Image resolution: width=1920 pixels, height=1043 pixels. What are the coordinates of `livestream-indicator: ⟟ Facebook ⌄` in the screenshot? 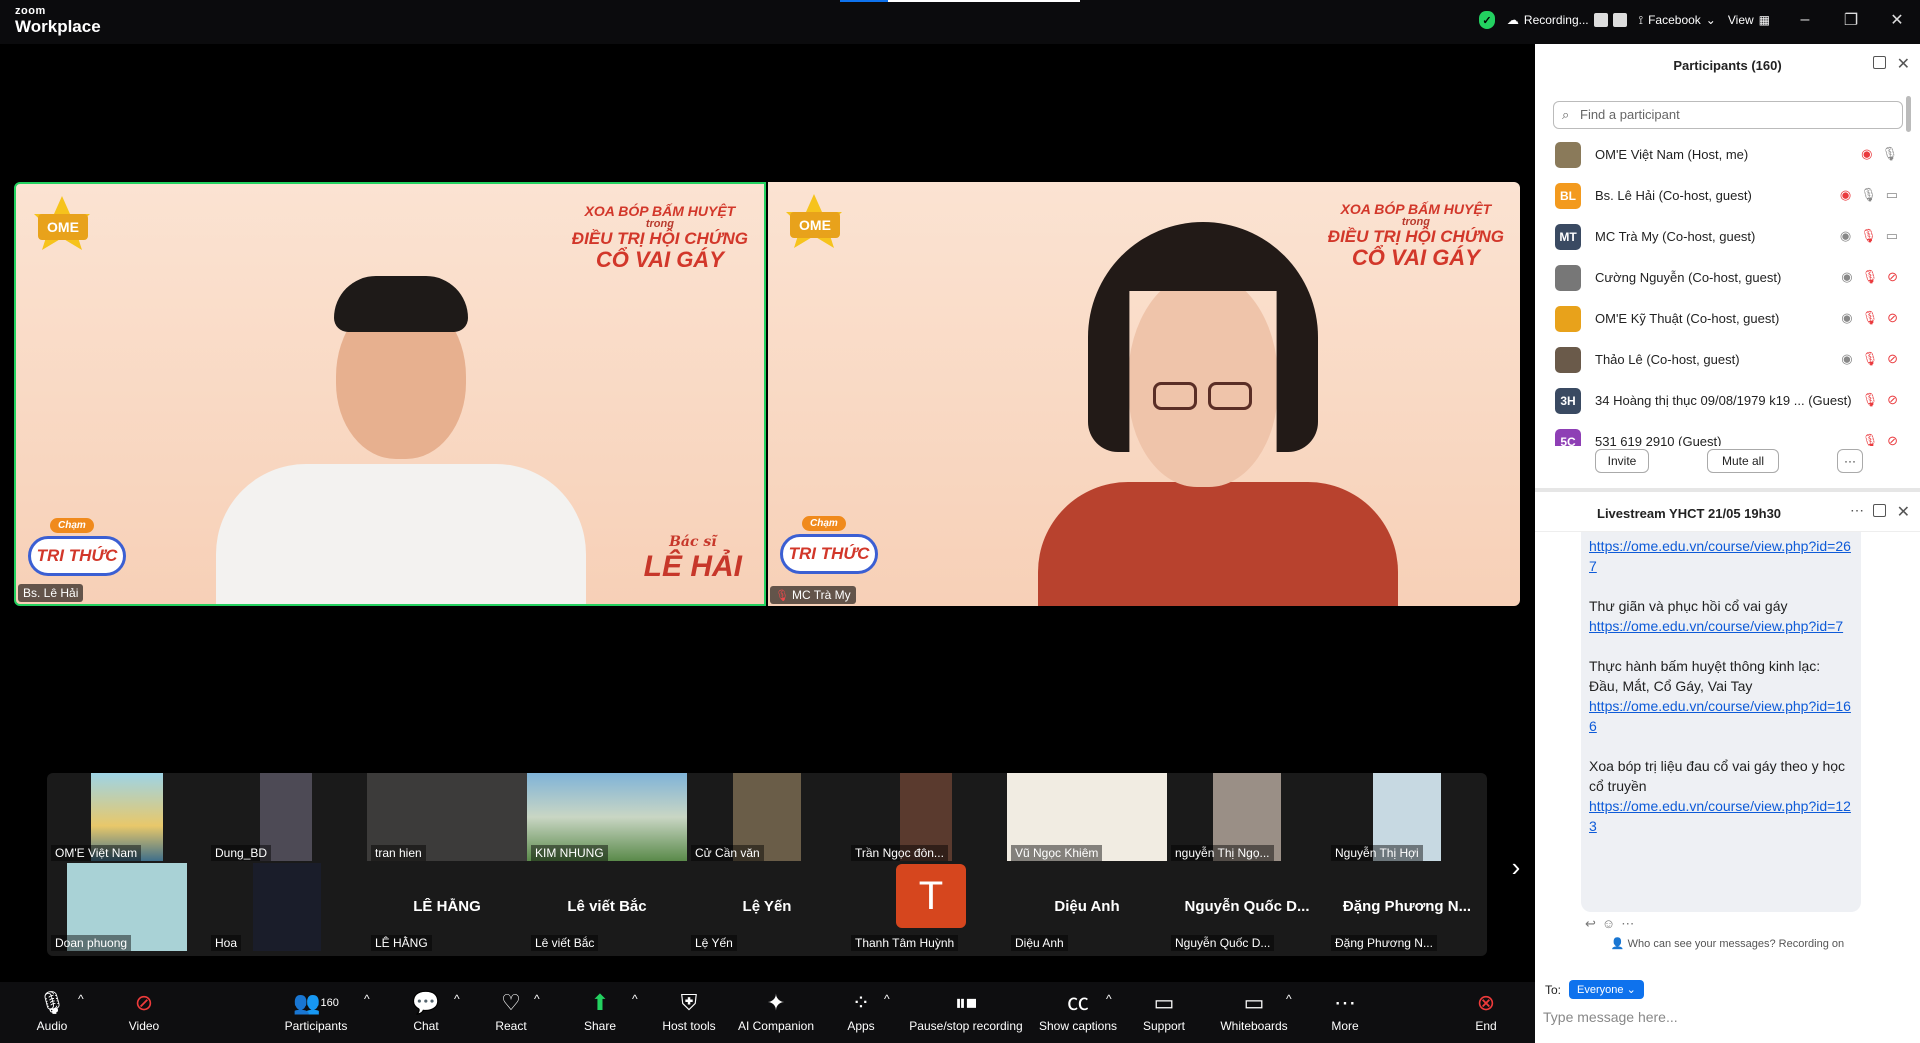 It's located at (1677, 20).